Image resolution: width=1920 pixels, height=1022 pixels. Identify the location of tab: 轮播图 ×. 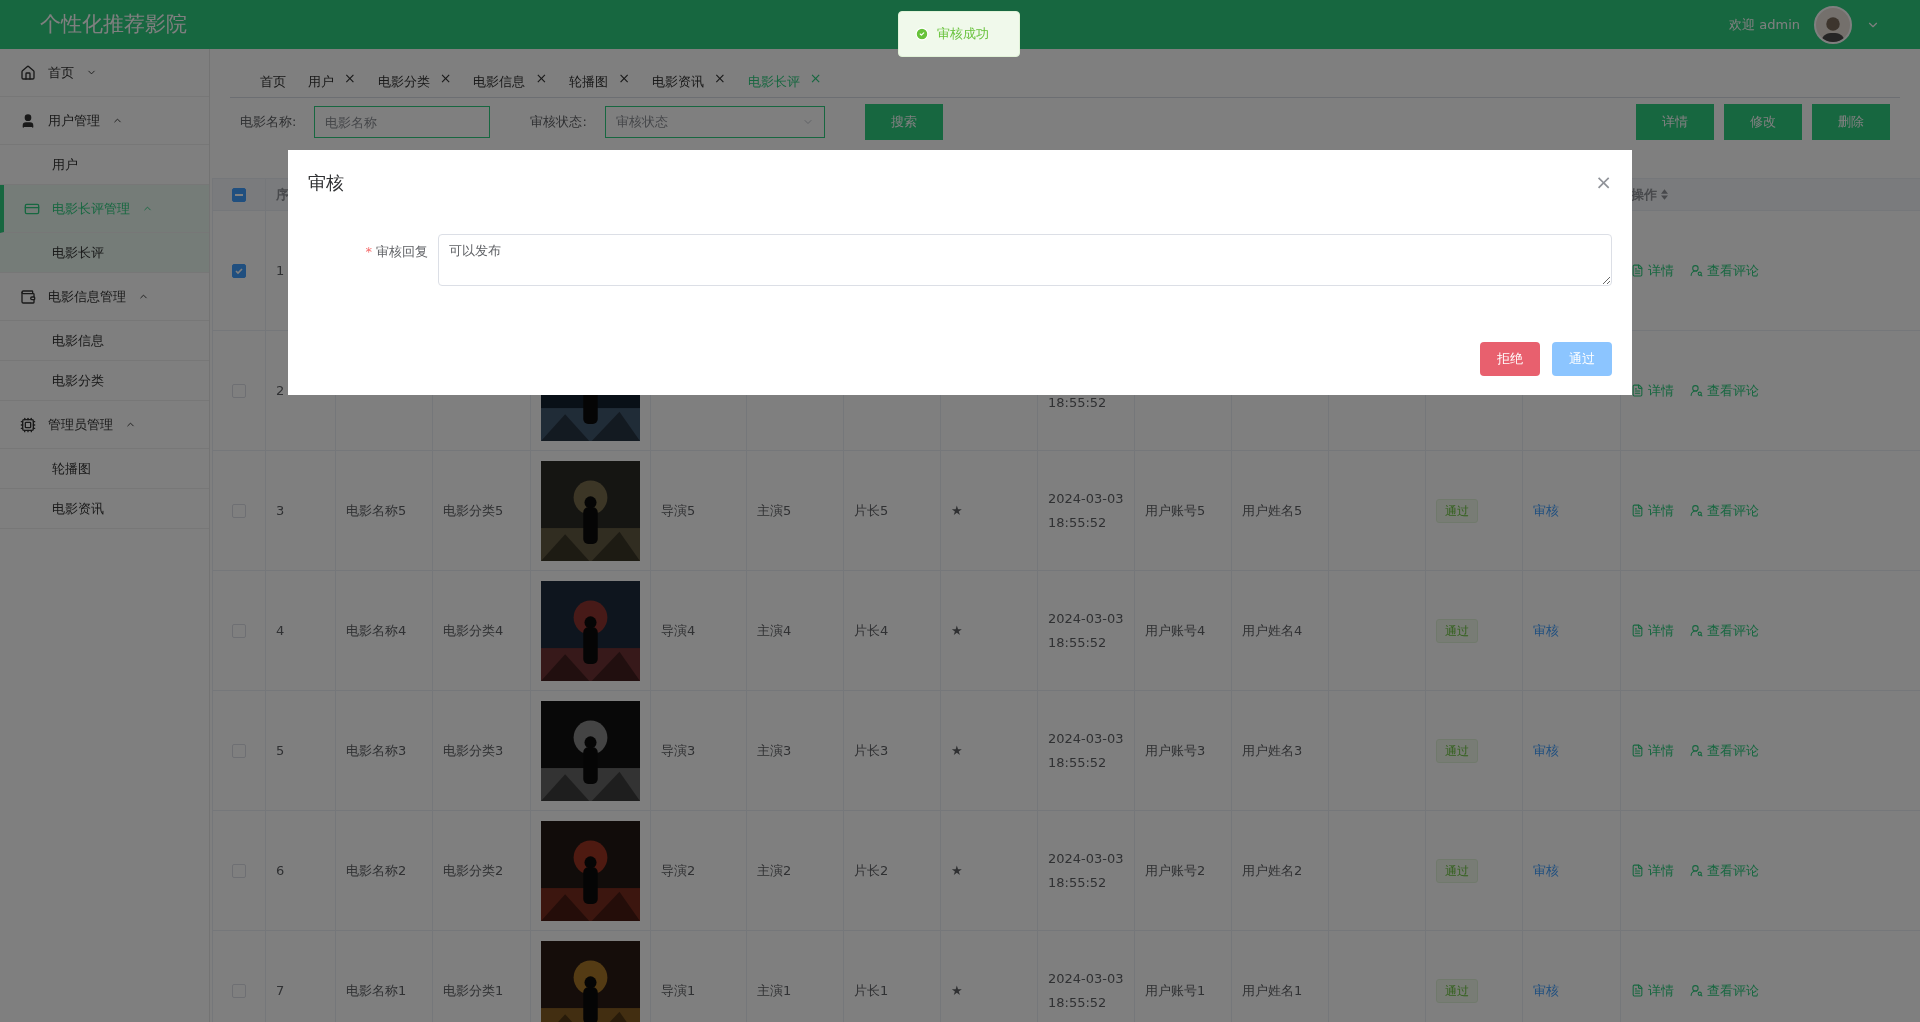
(599, 81).